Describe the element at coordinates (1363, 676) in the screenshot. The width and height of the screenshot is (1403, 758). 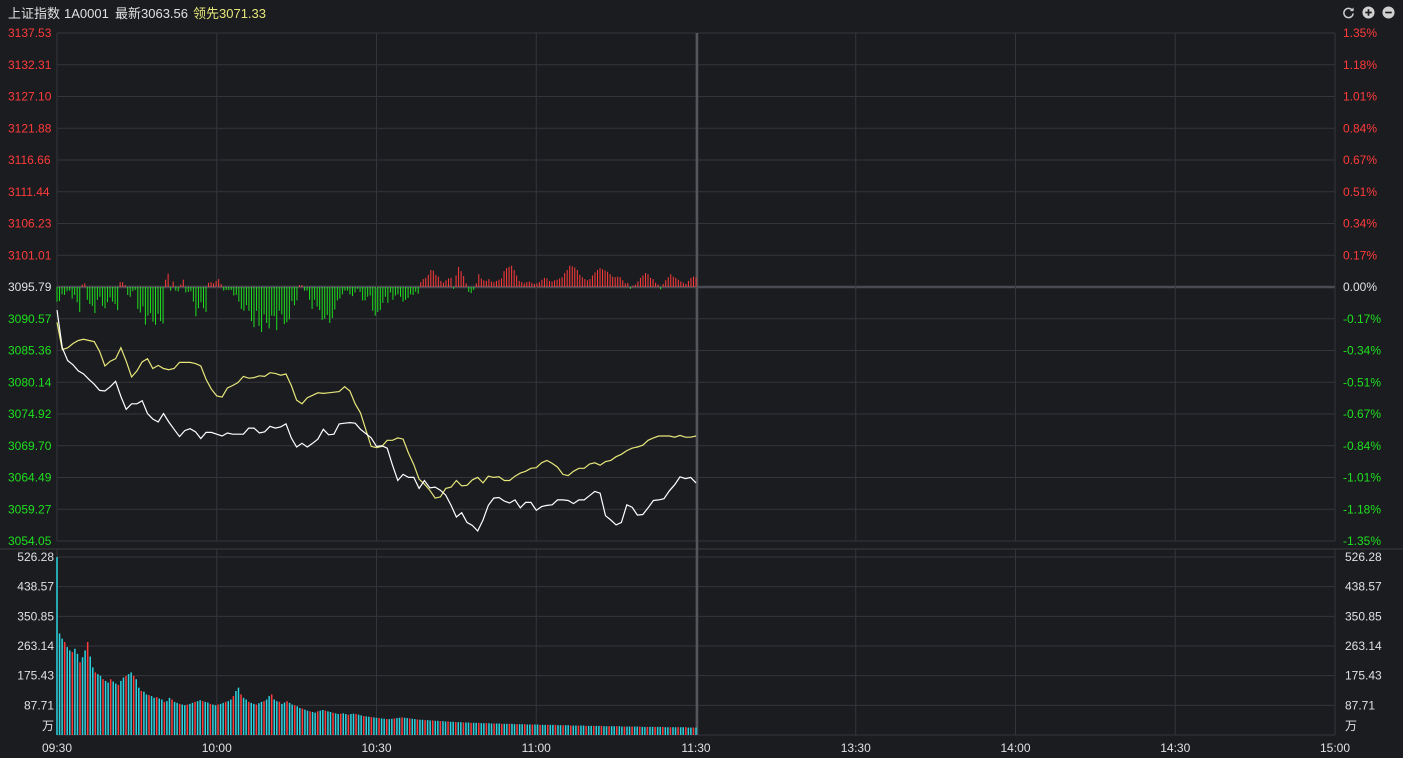
I see `volume-tick-label-right: 175.43` at that location.